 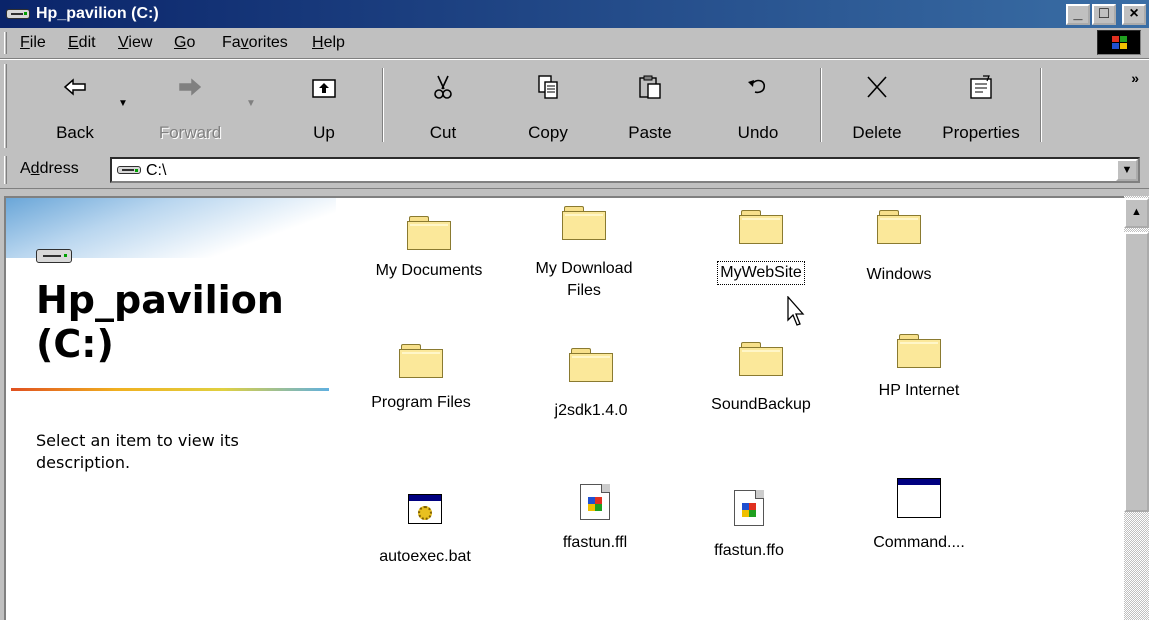 What do you see at coordinates (443, 105) in the screenshot?
I see `cut-button: Cut` at bounding box center [443, 105].